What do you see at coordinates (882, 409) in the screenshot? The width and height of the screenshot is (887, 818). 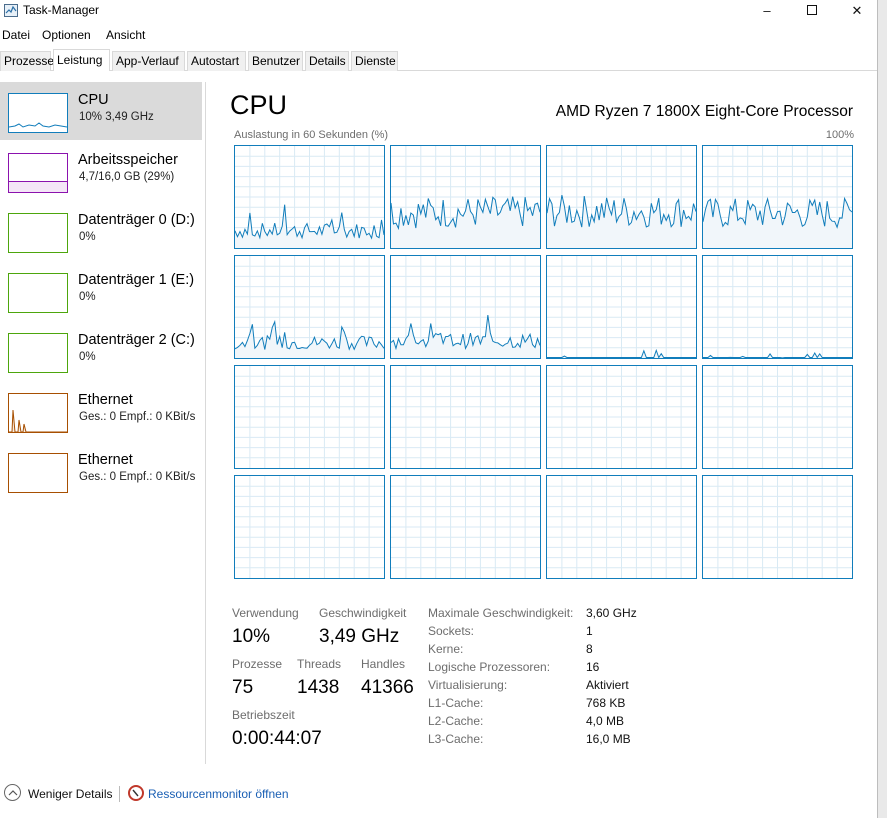 I see `background-window-edge` at bounding box center [882, 409].